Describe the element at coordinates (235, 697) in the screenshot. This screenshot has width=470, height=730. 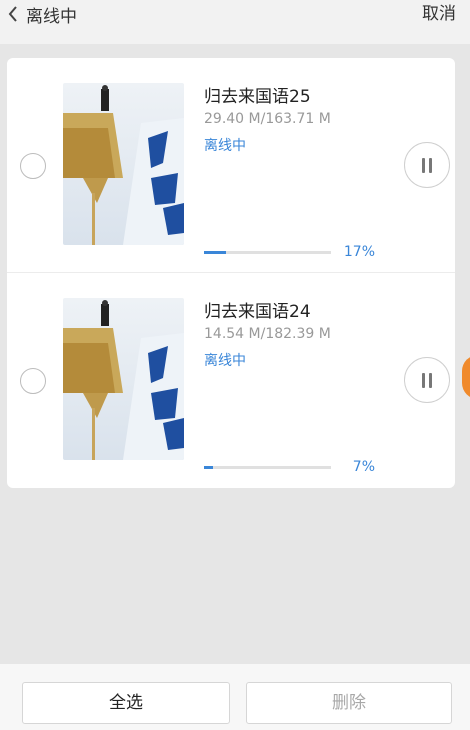
I see `bottom-bar: 全选 删除` at that location.